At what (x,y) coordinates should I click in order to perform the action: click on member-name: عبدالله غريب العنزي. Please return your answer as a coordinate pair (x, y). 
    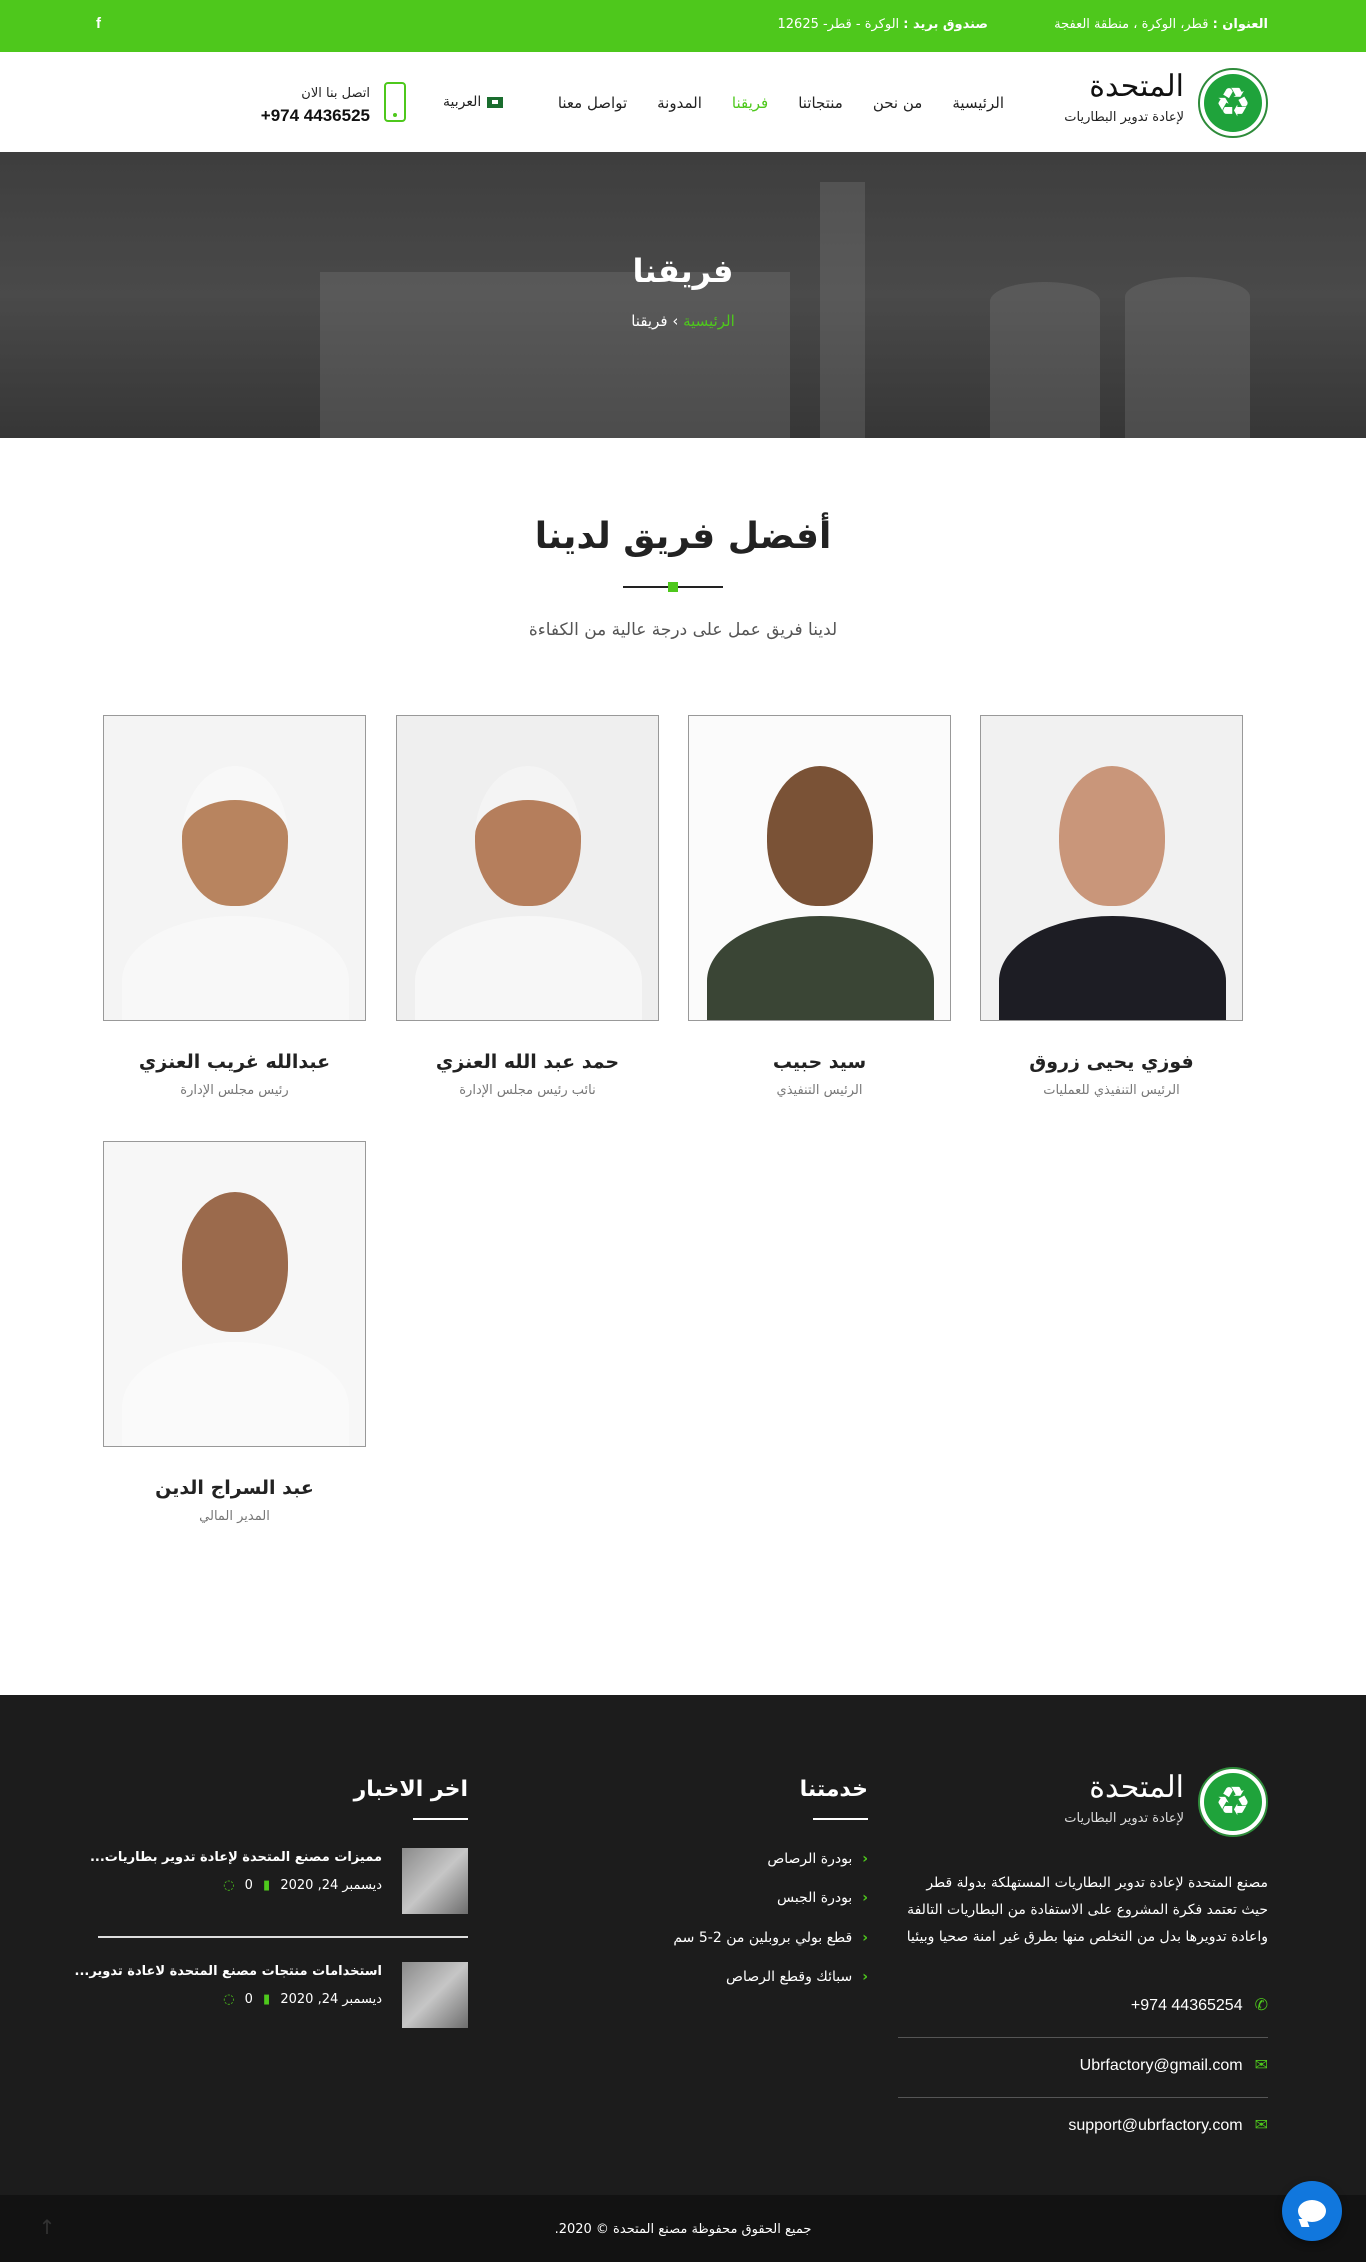
    Looking at the image, I should click on (234, 1062).